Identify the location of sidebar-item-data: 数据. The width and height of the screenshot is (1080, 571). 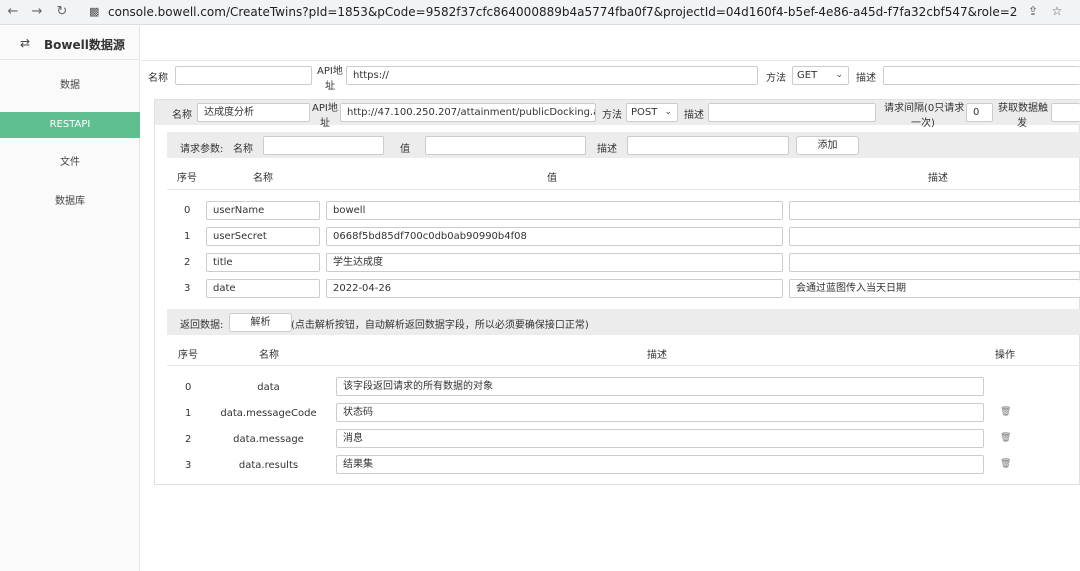
(70, 86).